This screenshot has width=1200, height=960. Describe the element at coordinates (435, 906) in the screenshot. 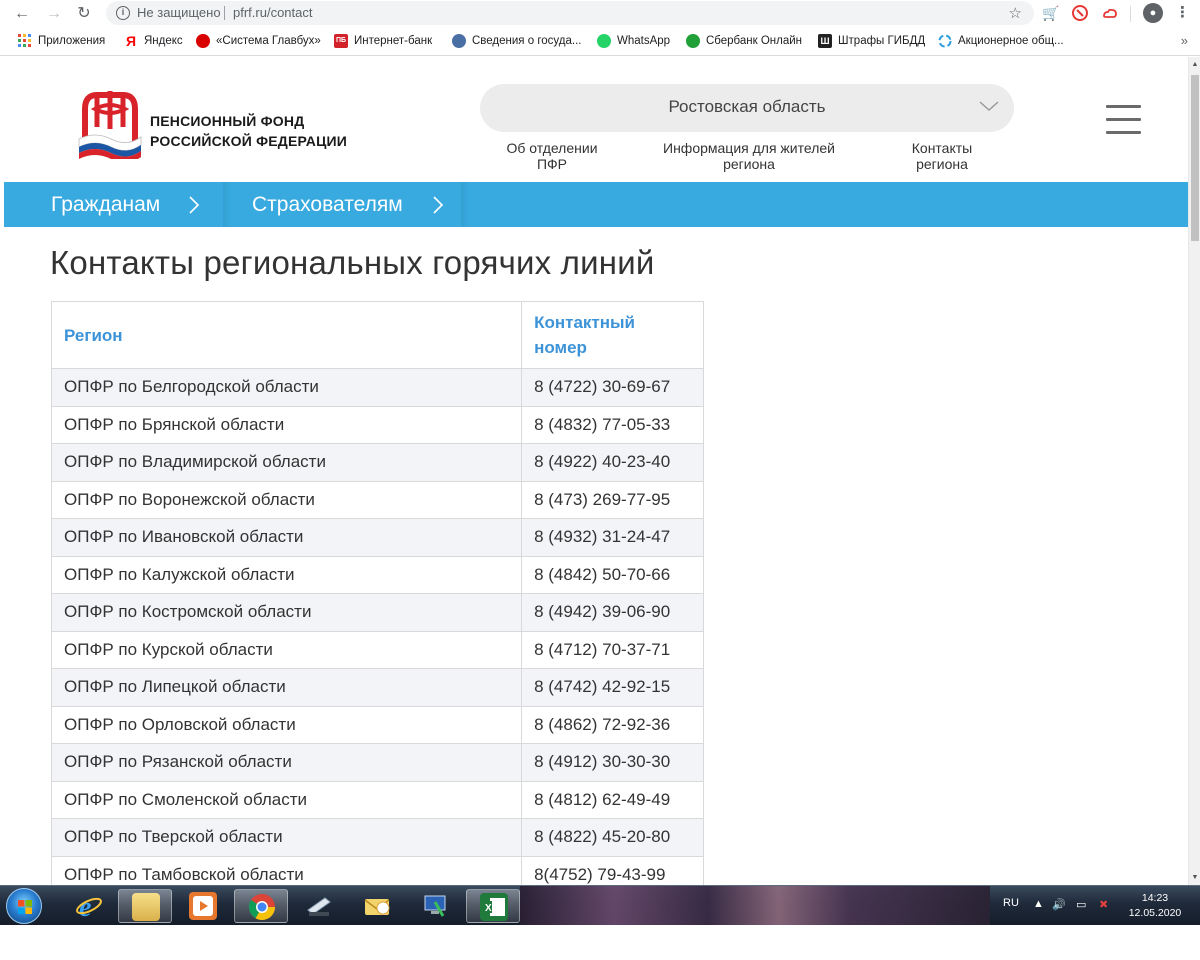

I see `taskbar-network` at that location.